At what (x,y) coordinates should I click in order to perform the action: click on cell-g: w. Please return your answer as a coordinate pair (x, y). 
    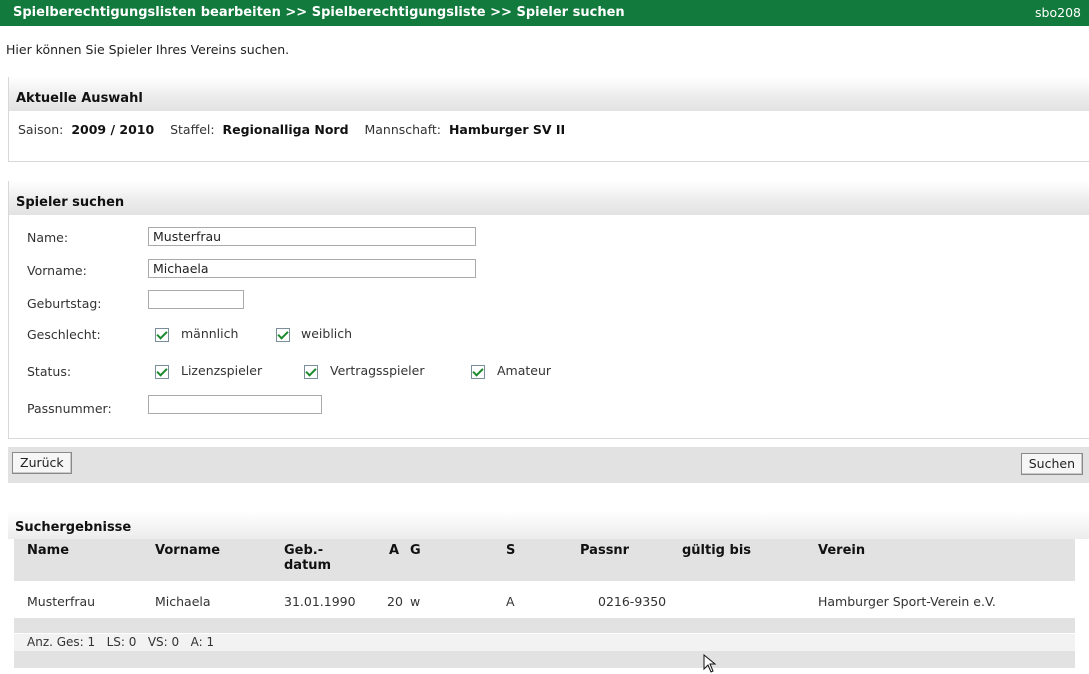
    Looking at the image, I should click on (415, 601).